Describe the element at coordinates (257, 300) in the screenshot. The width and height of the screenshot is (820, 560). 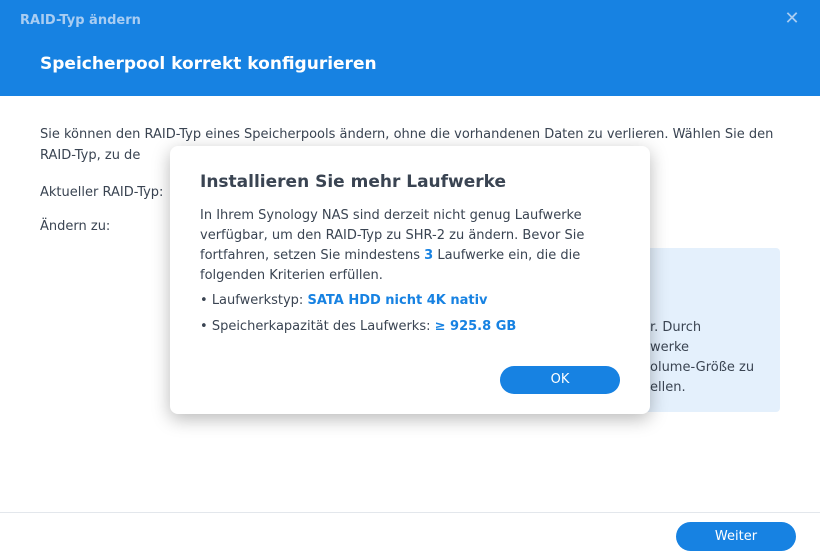
I see `criteria-label: Laufwerkstyp:` at that location.